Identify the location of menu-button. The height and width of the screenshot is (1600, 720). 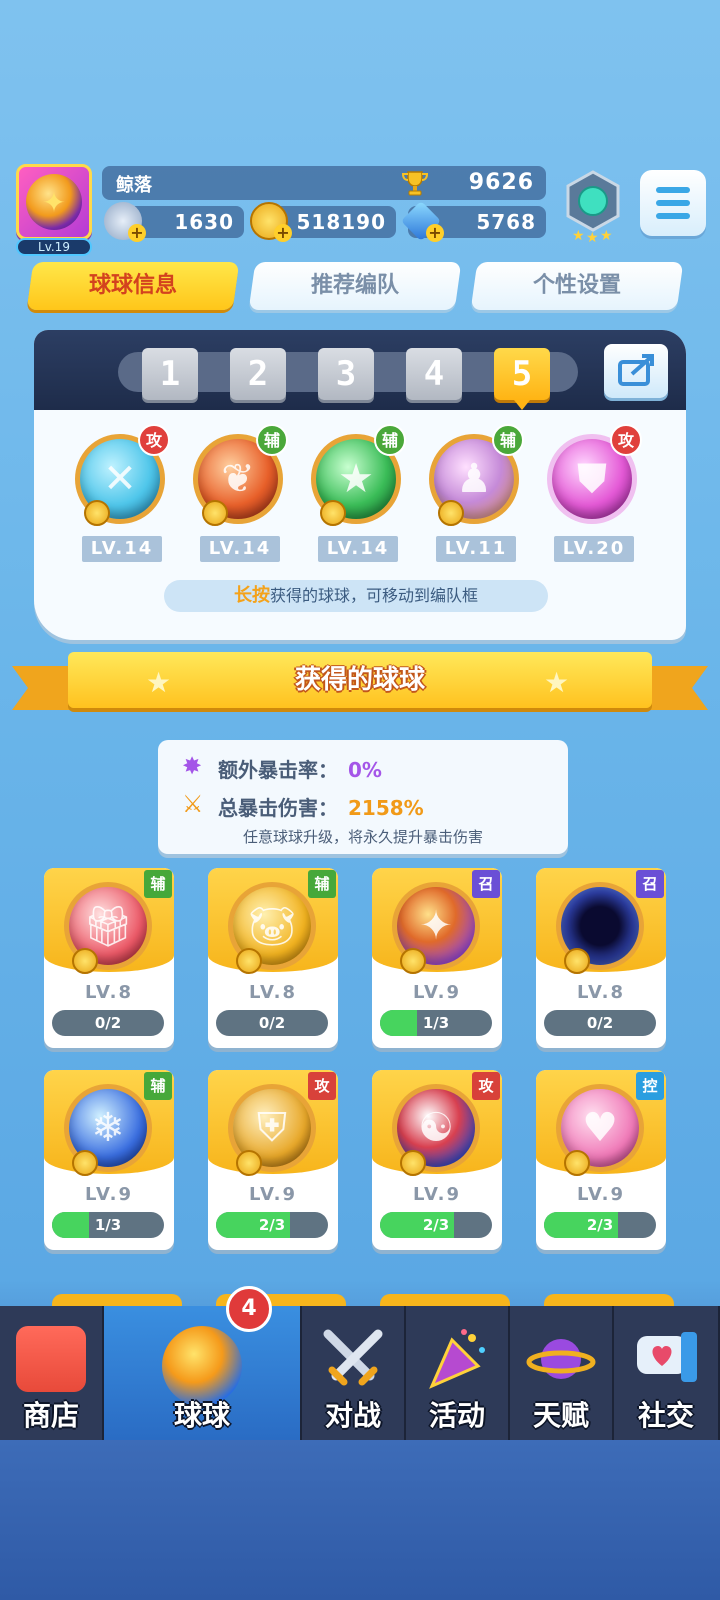
(673, 203).